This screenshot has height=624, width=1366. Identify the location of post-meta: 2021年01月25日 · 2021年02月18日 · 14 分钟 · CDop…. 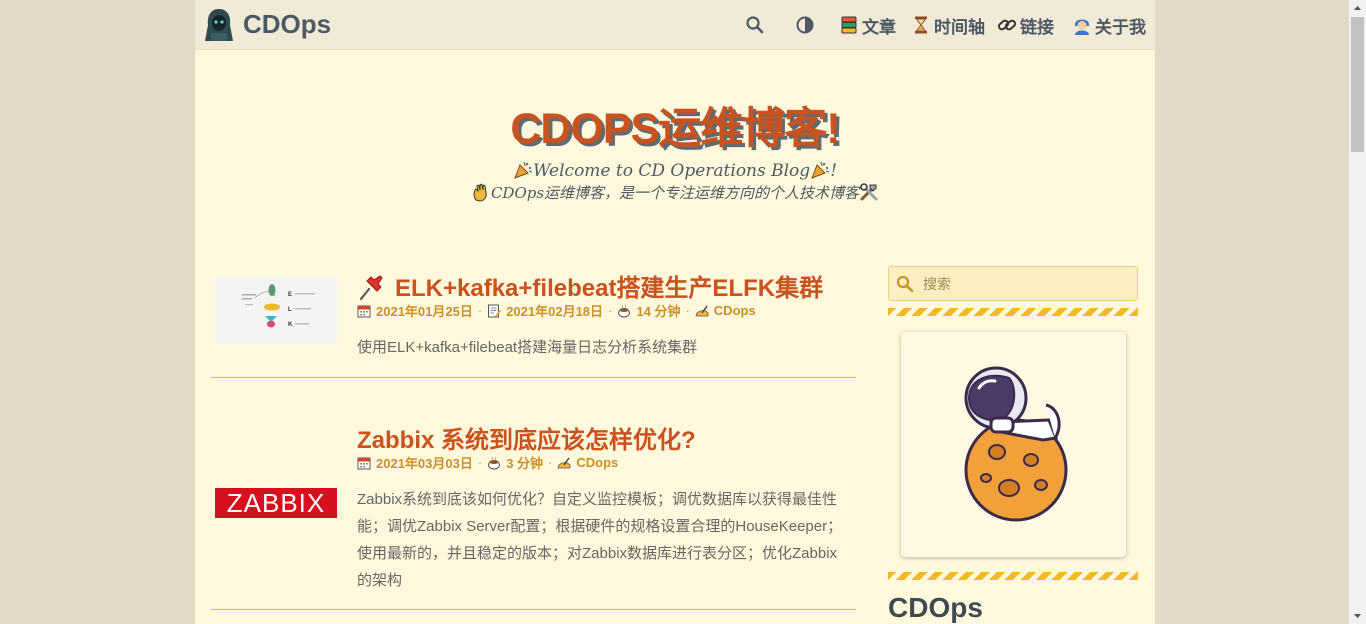
(556, 310).